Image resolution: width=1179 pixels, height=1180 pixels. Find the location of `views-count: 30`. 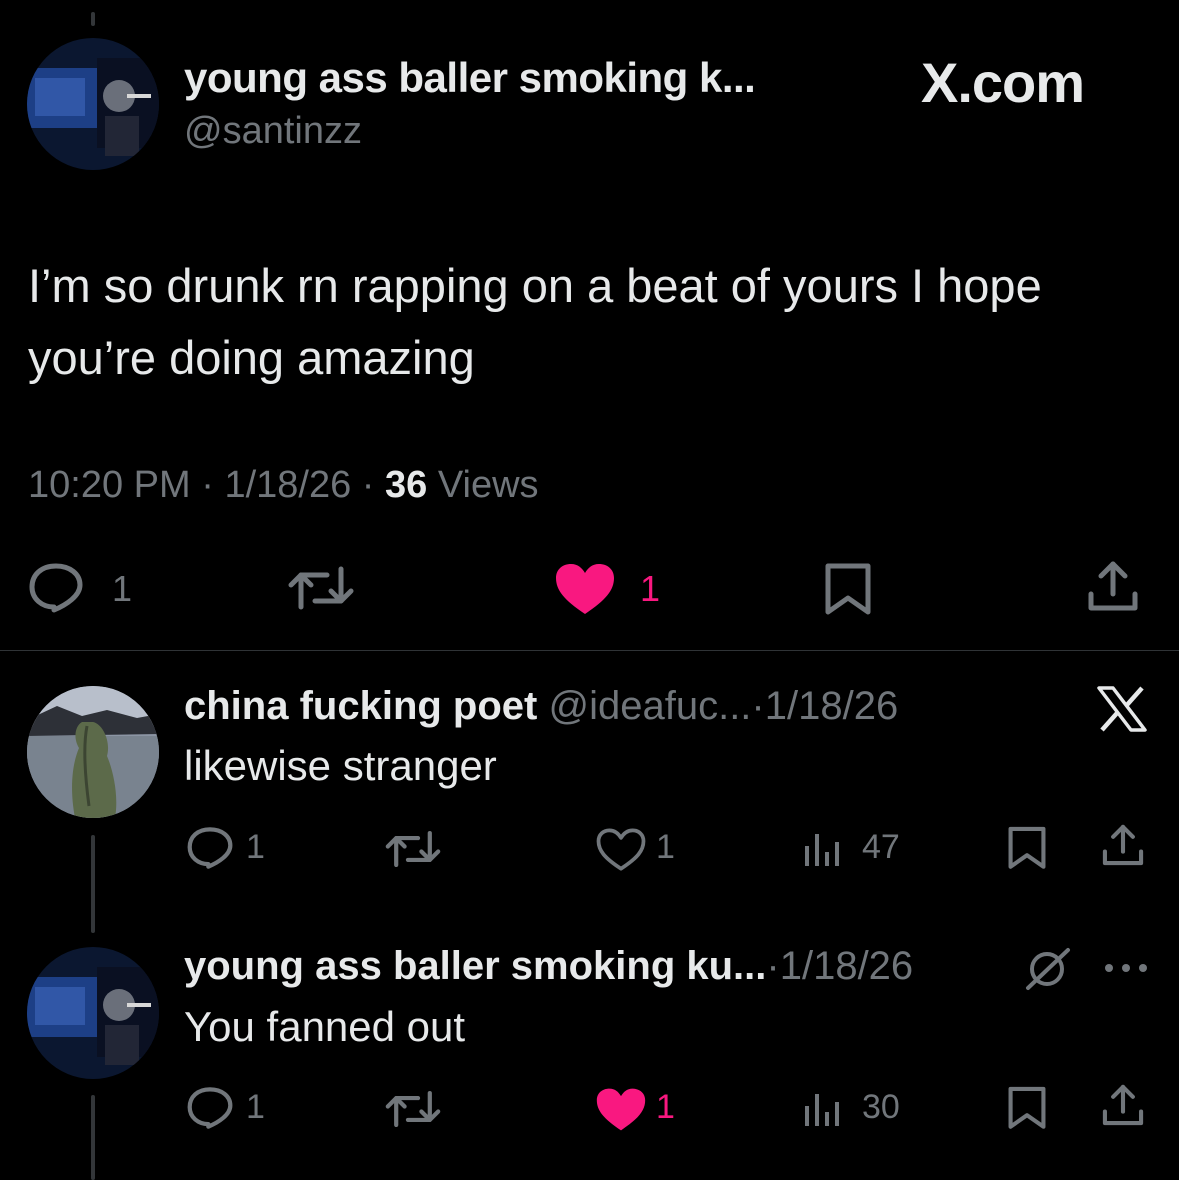

views-count: 30 is located at coordinates (881, 1107).